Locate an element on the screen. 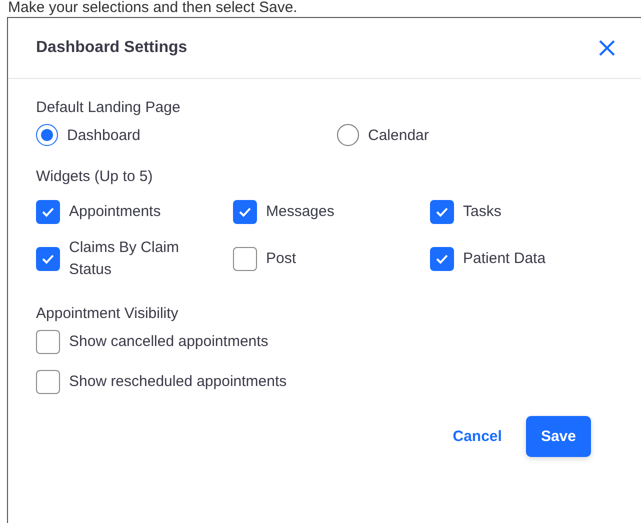 This screenshot has height=523, width=641. section-label: Widgets (Up to 5) is located at coordinates (95, 176).